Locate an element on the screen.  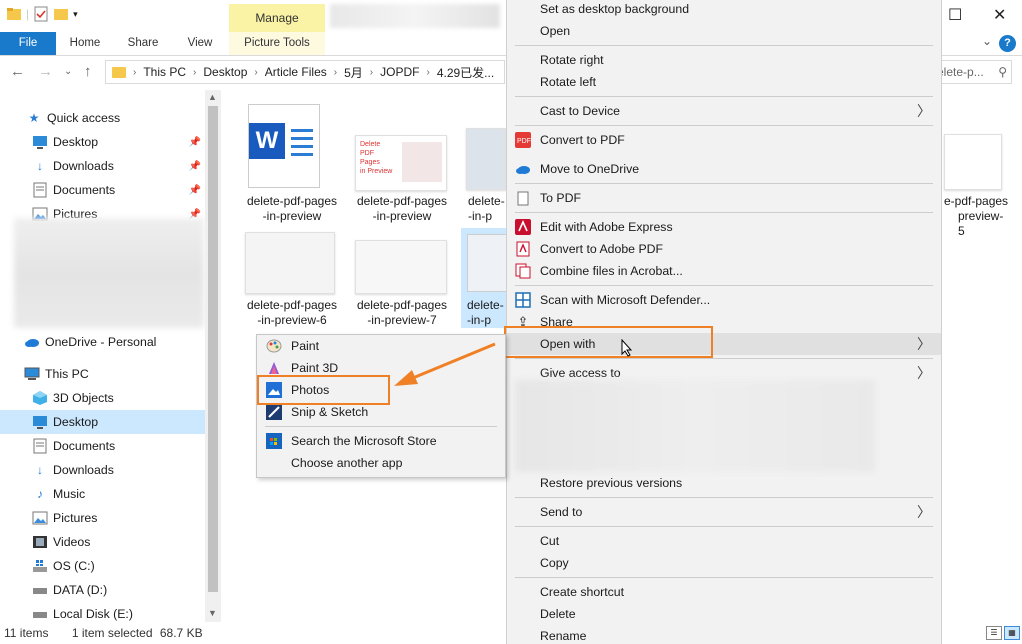
search-input: elete-p... ⚲ is located at coordinates (972, 72).